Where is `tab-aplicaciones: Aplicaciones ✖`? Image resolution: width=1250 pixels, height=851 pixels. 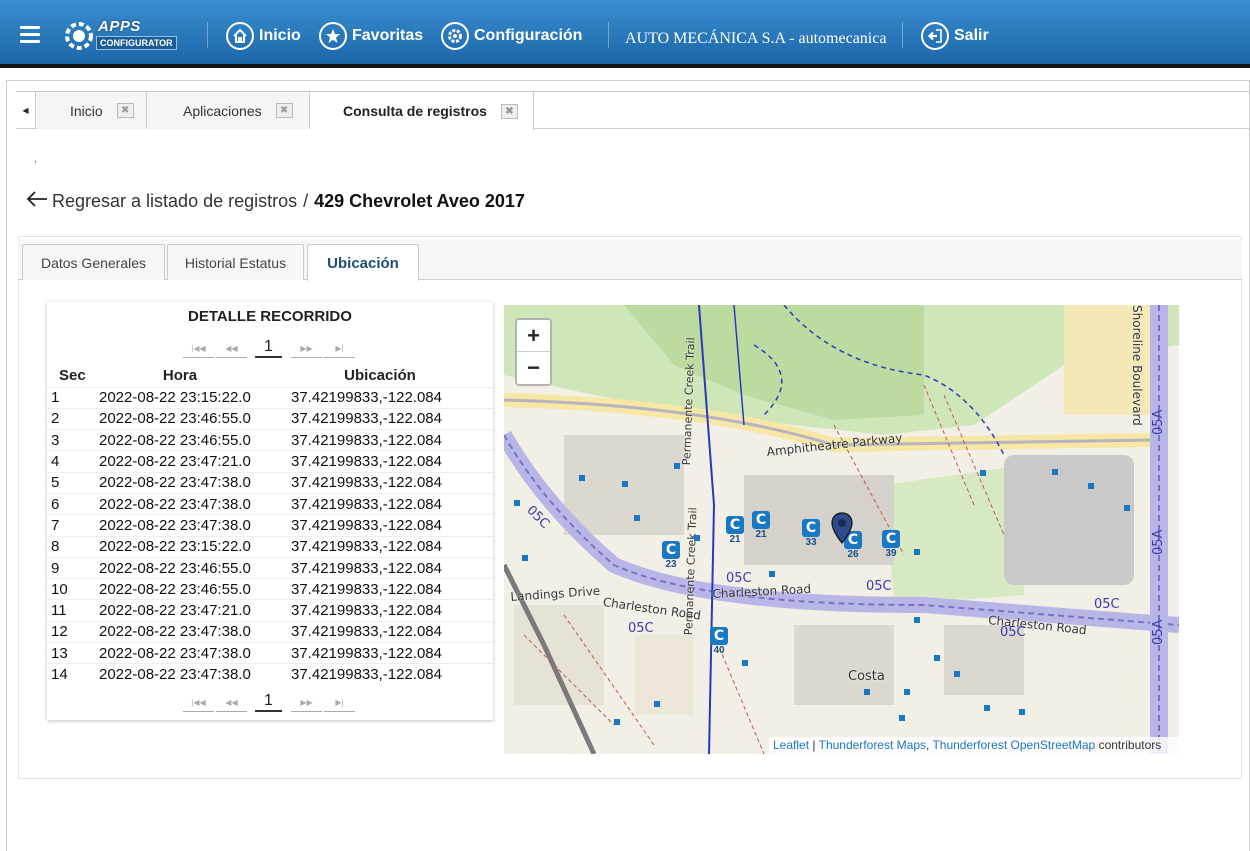 tab-aplicaciones: Aplicaciones ✖ is located at coordinates (228, 110).